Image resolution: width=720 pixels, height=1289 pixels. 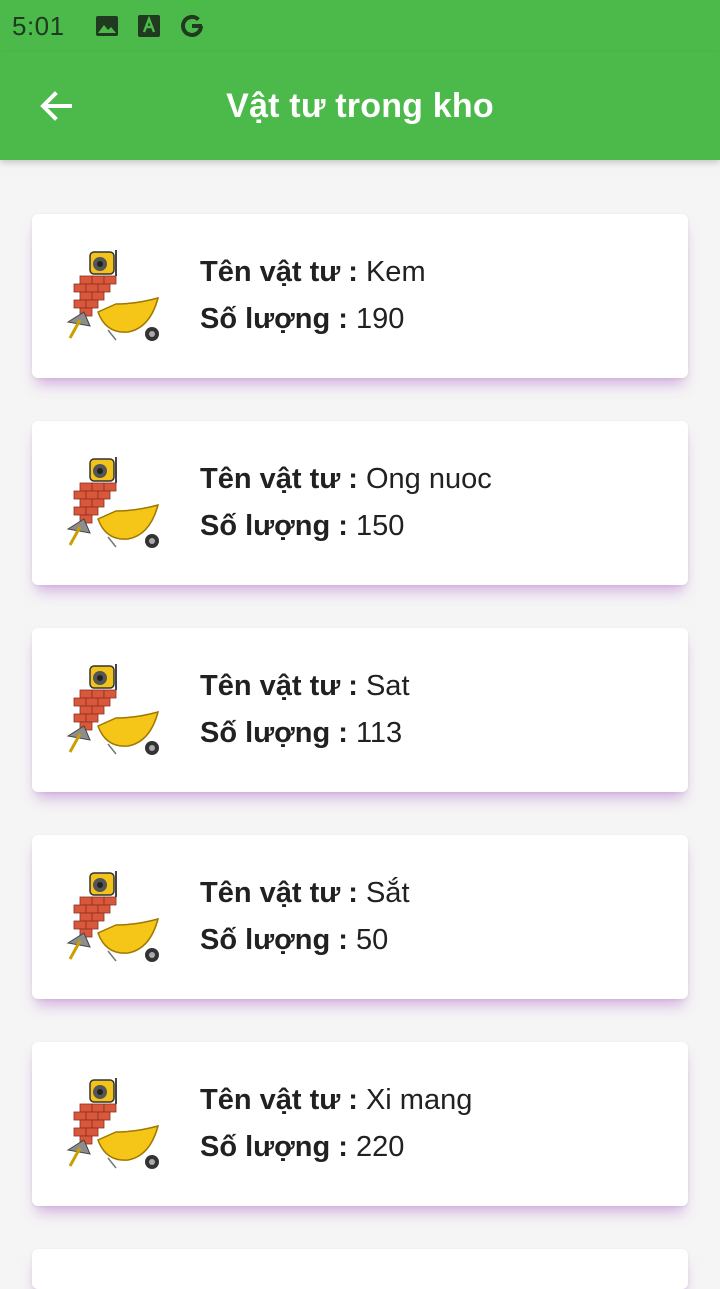 I want to click on arrow-left-icon, so click(x=56, y=106).